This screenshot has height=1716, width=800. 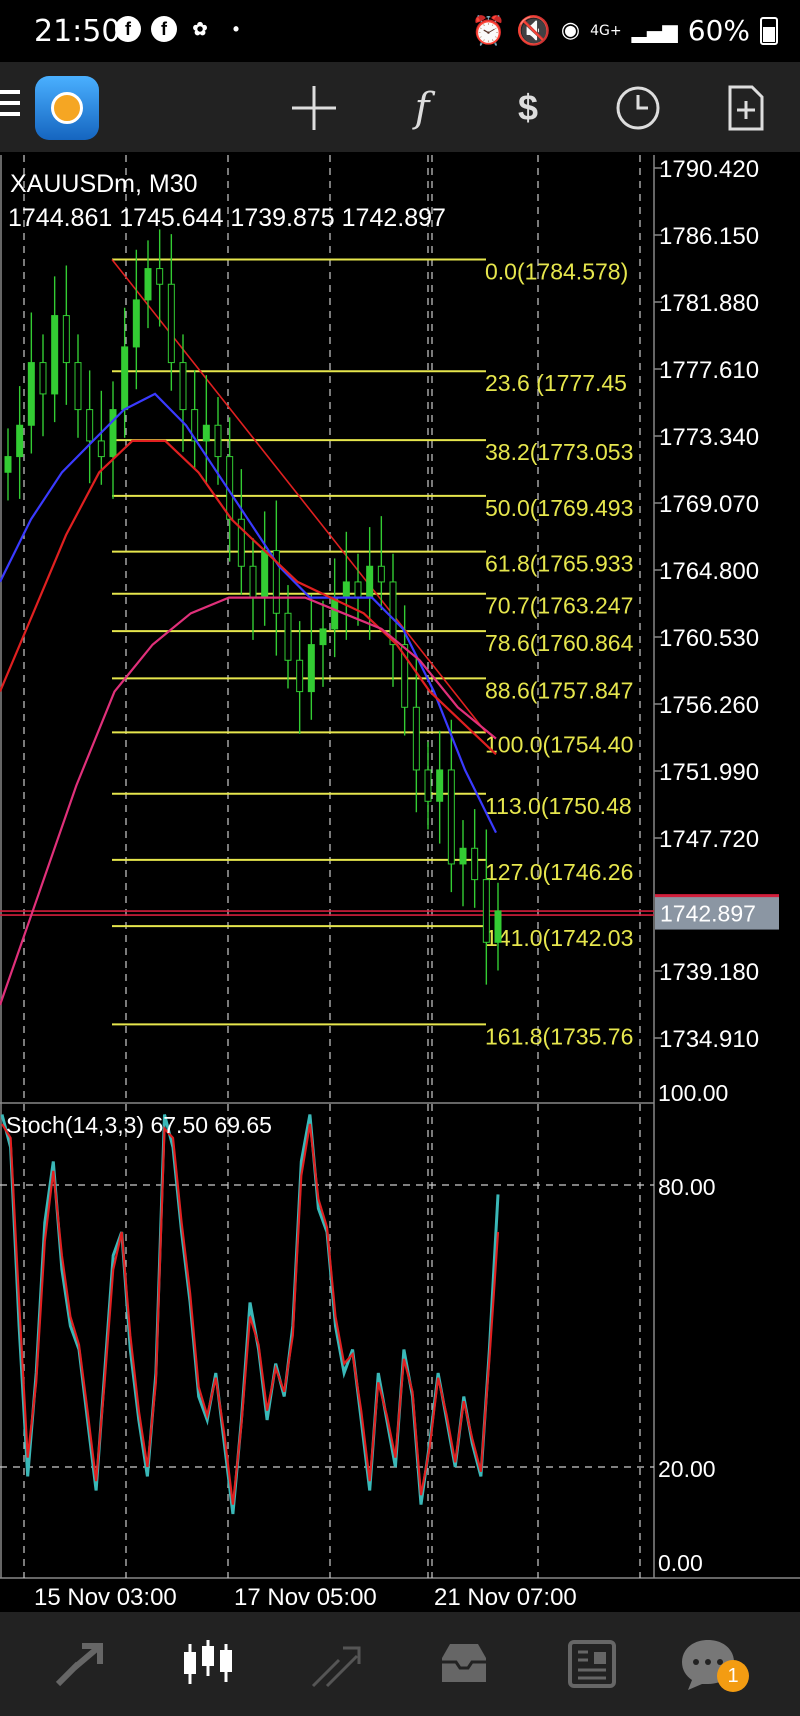 I want to click on price-axis-label: 1773.340, so click(x=709, y=437).